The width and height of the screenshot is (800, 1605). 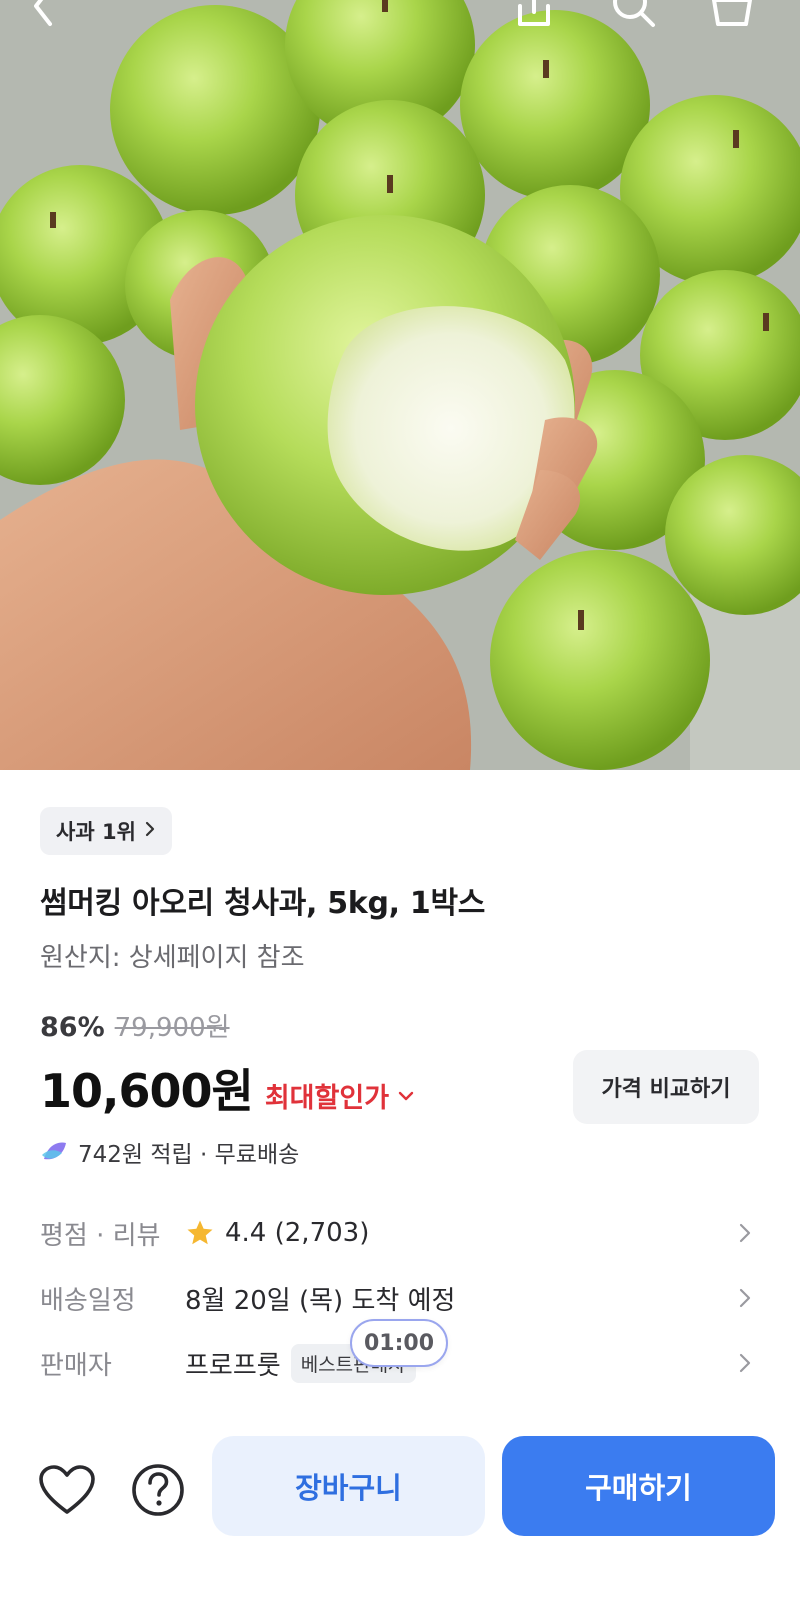 I want to click on original-price: 79,900원, so click(x=172, y=1028).